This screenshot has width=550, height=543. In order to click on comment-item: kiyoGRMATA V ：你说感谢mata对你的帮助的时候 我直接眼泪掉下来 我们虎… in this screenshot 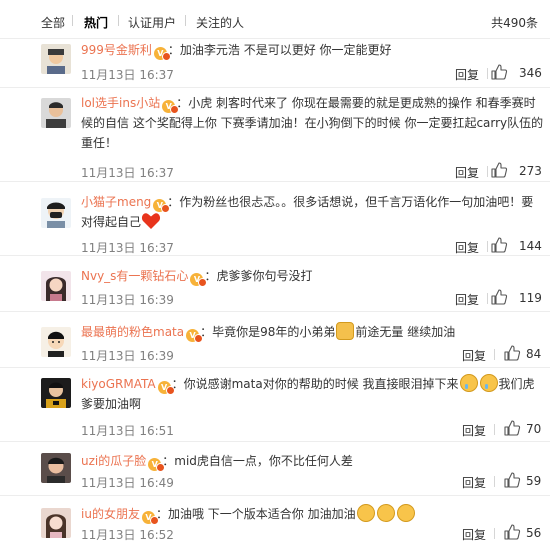, I will do `click(275, 405)`.